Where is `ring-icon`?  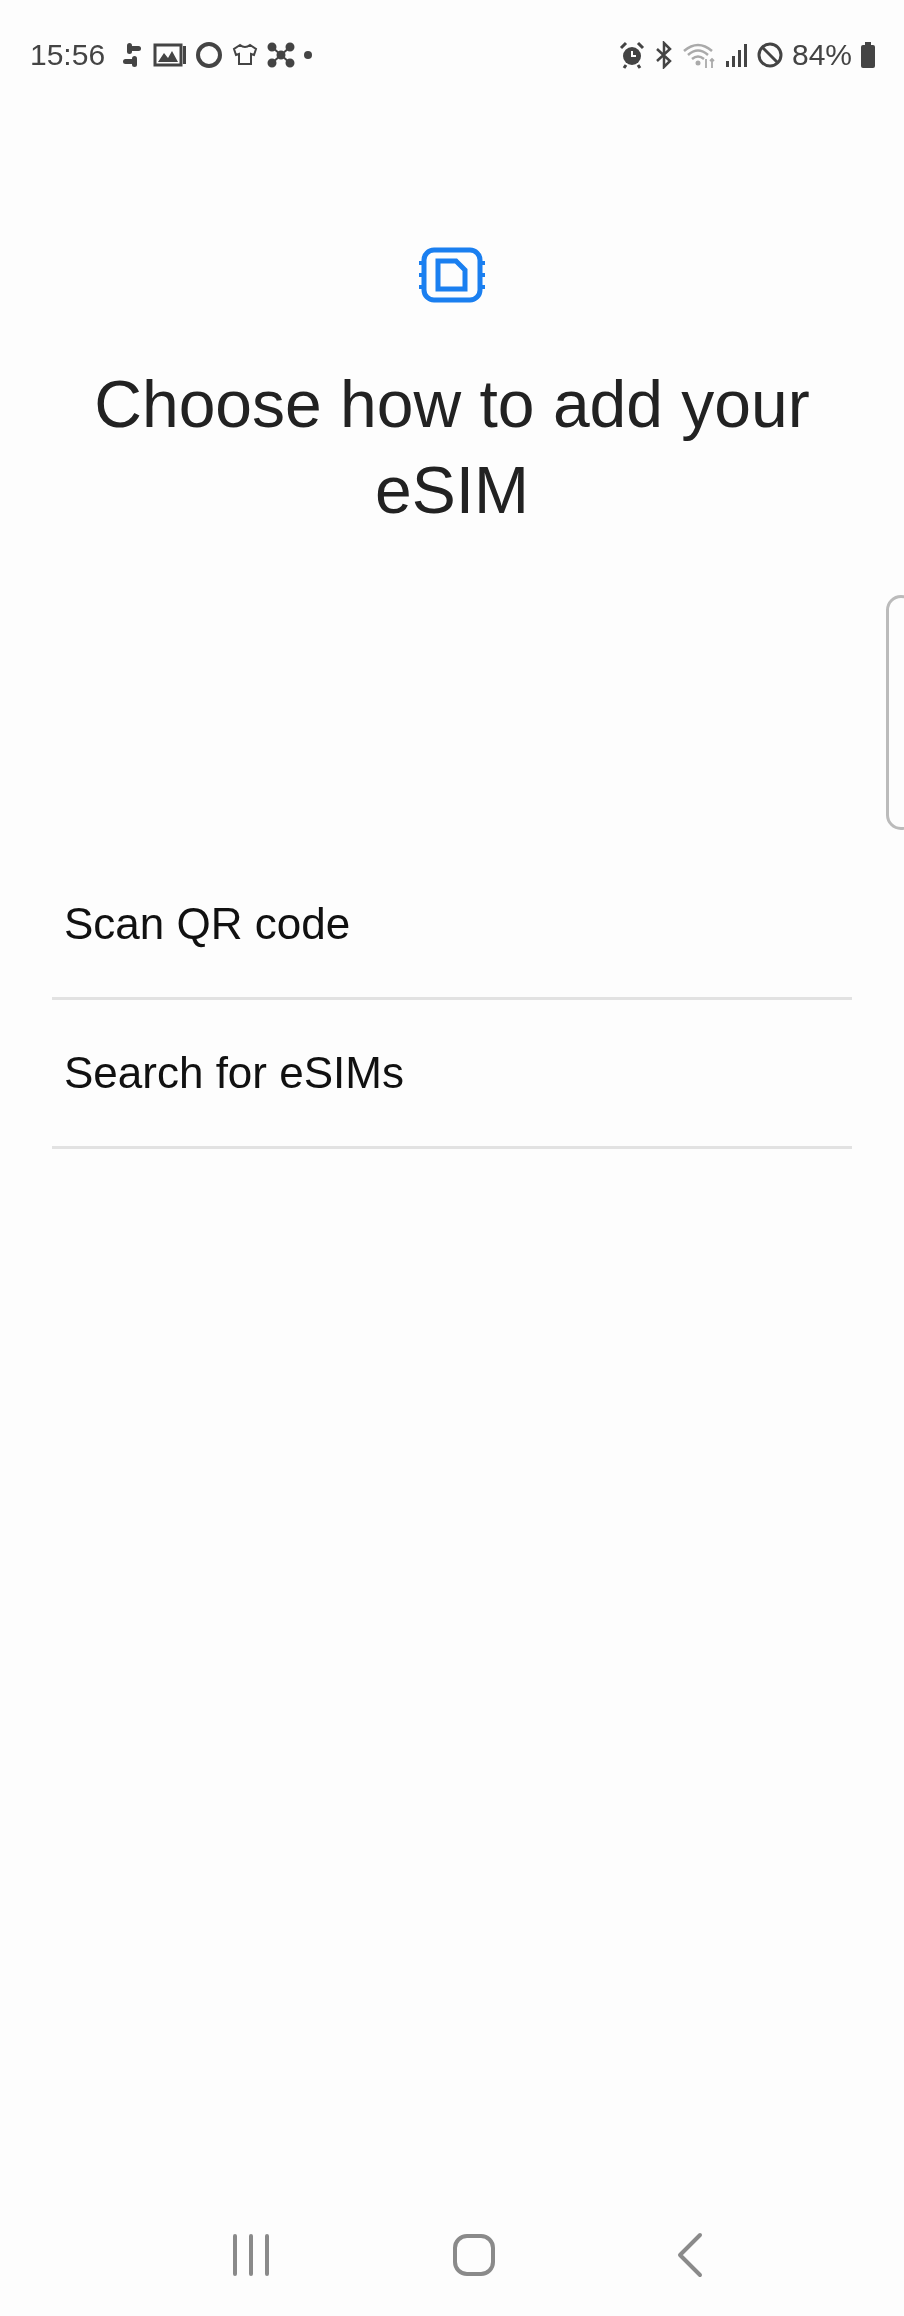
ring-icon is located at coordinates (209, 55).